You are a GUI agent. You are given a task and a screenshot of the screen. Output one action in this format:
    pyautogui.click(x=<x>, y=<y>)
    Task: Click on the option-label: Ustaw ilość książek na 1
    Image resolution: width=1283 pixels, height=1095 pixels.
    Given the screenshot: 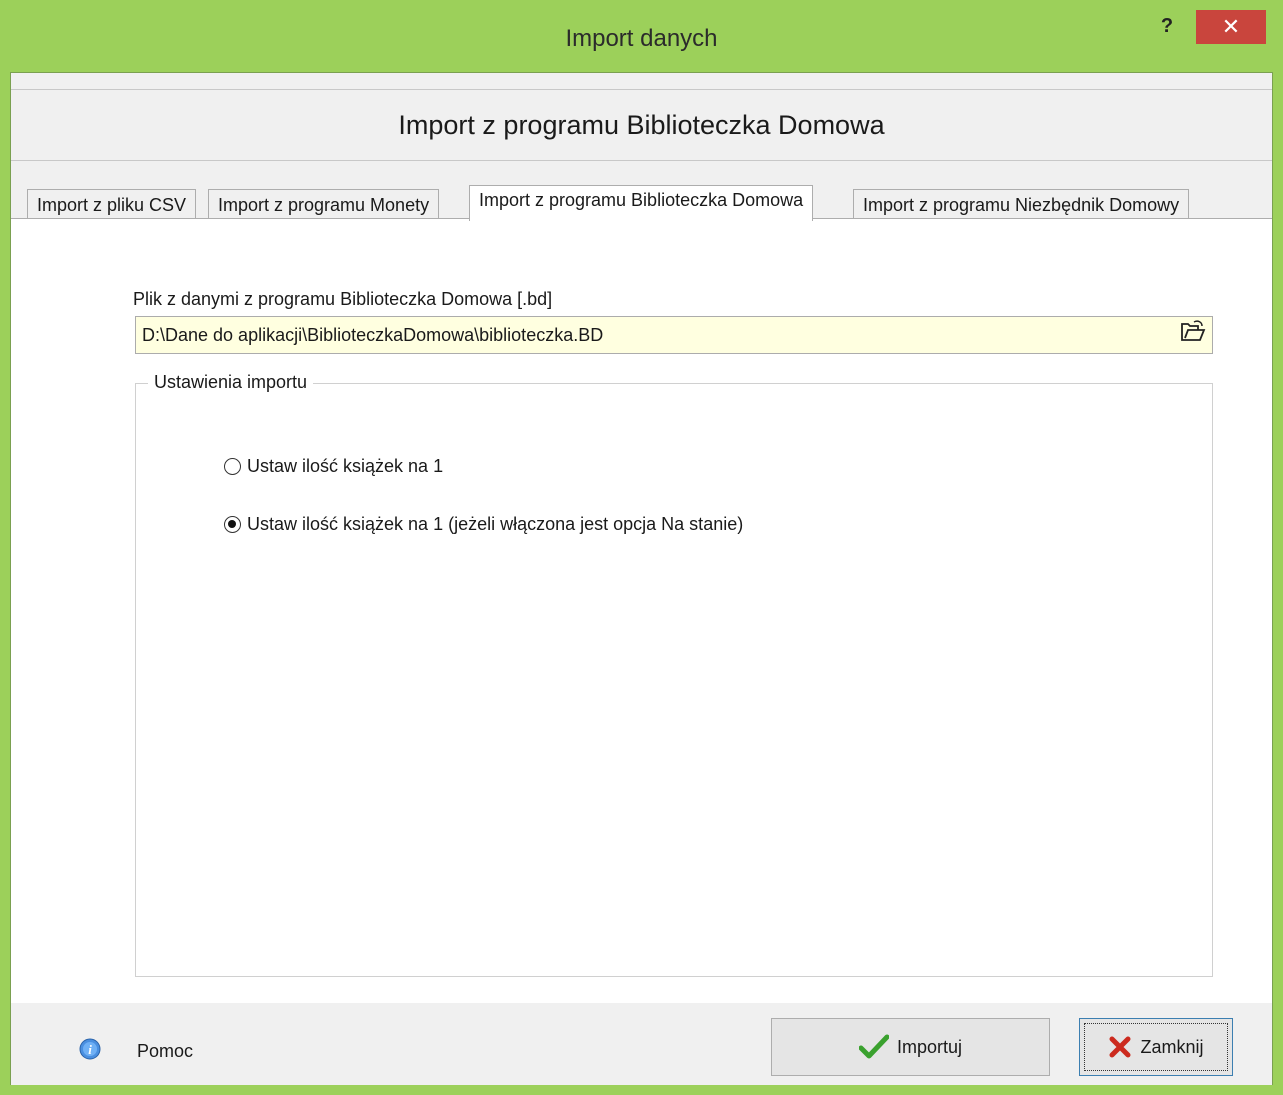 What is the action you would take?
    pyautogui.click(x=345, y=466)
    